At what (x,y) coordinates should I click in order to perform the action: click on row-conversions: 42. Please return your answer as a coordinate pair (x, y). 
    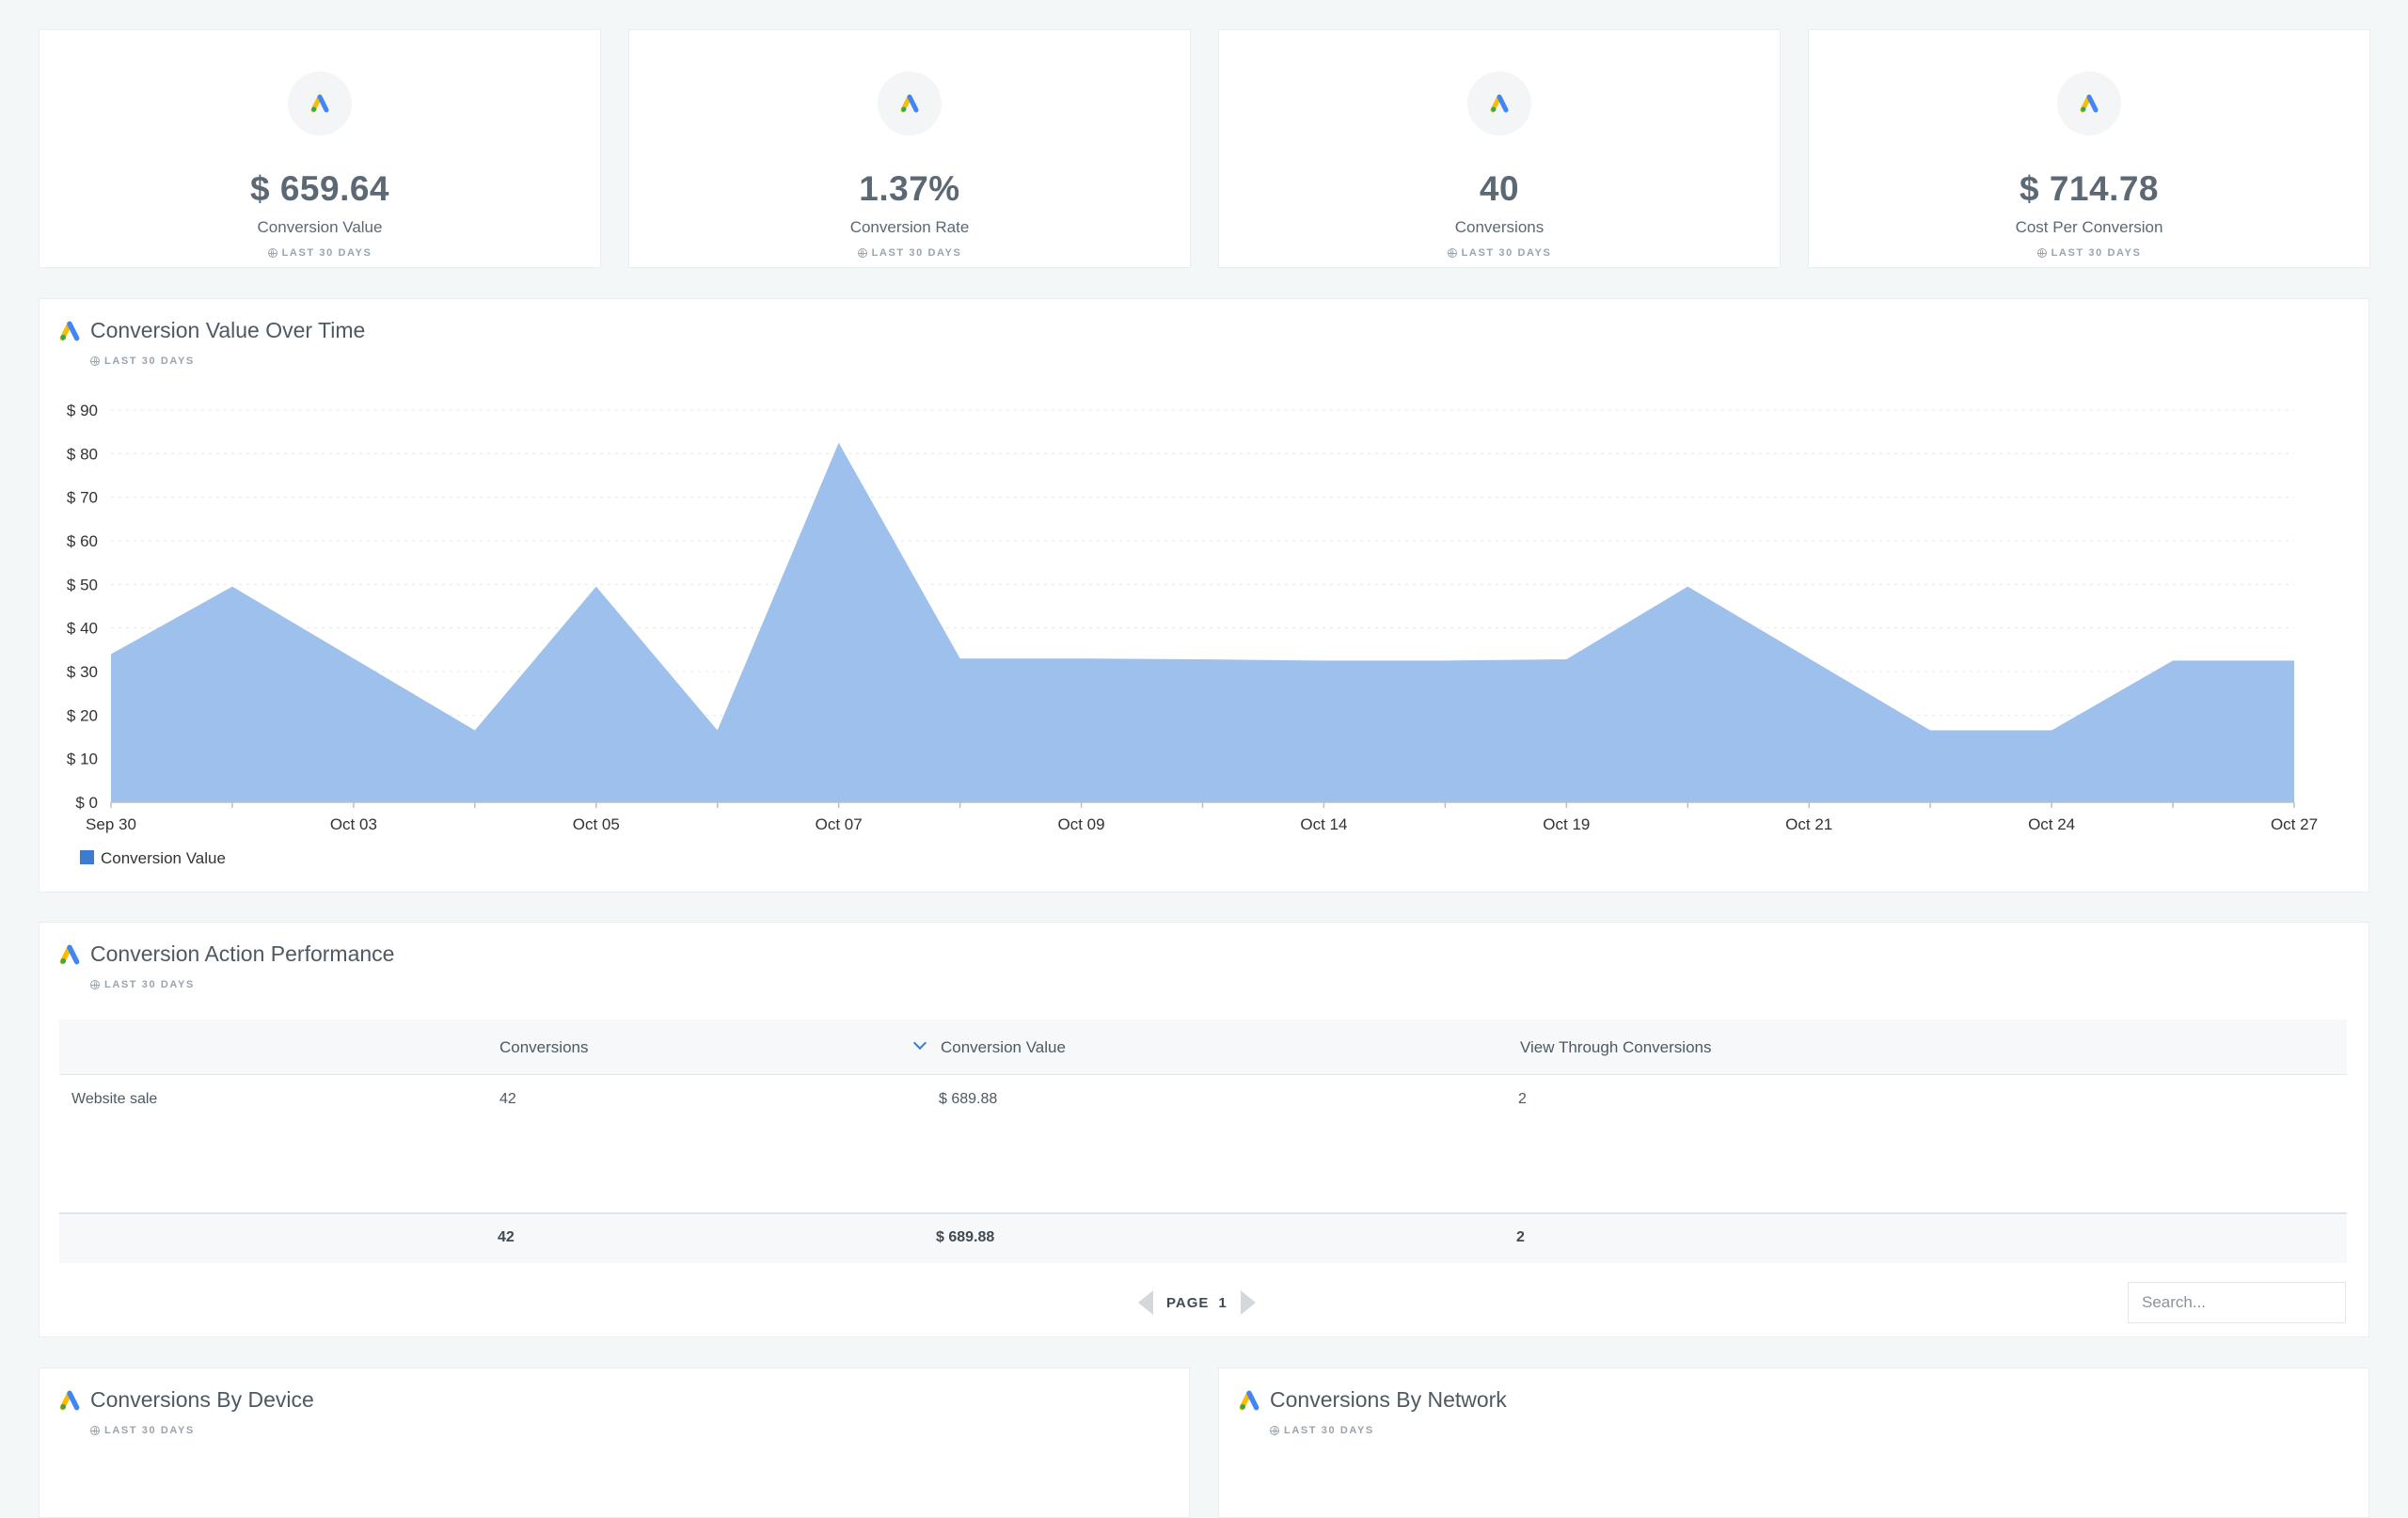
    Looking at the image, I should click on (507, 1099).